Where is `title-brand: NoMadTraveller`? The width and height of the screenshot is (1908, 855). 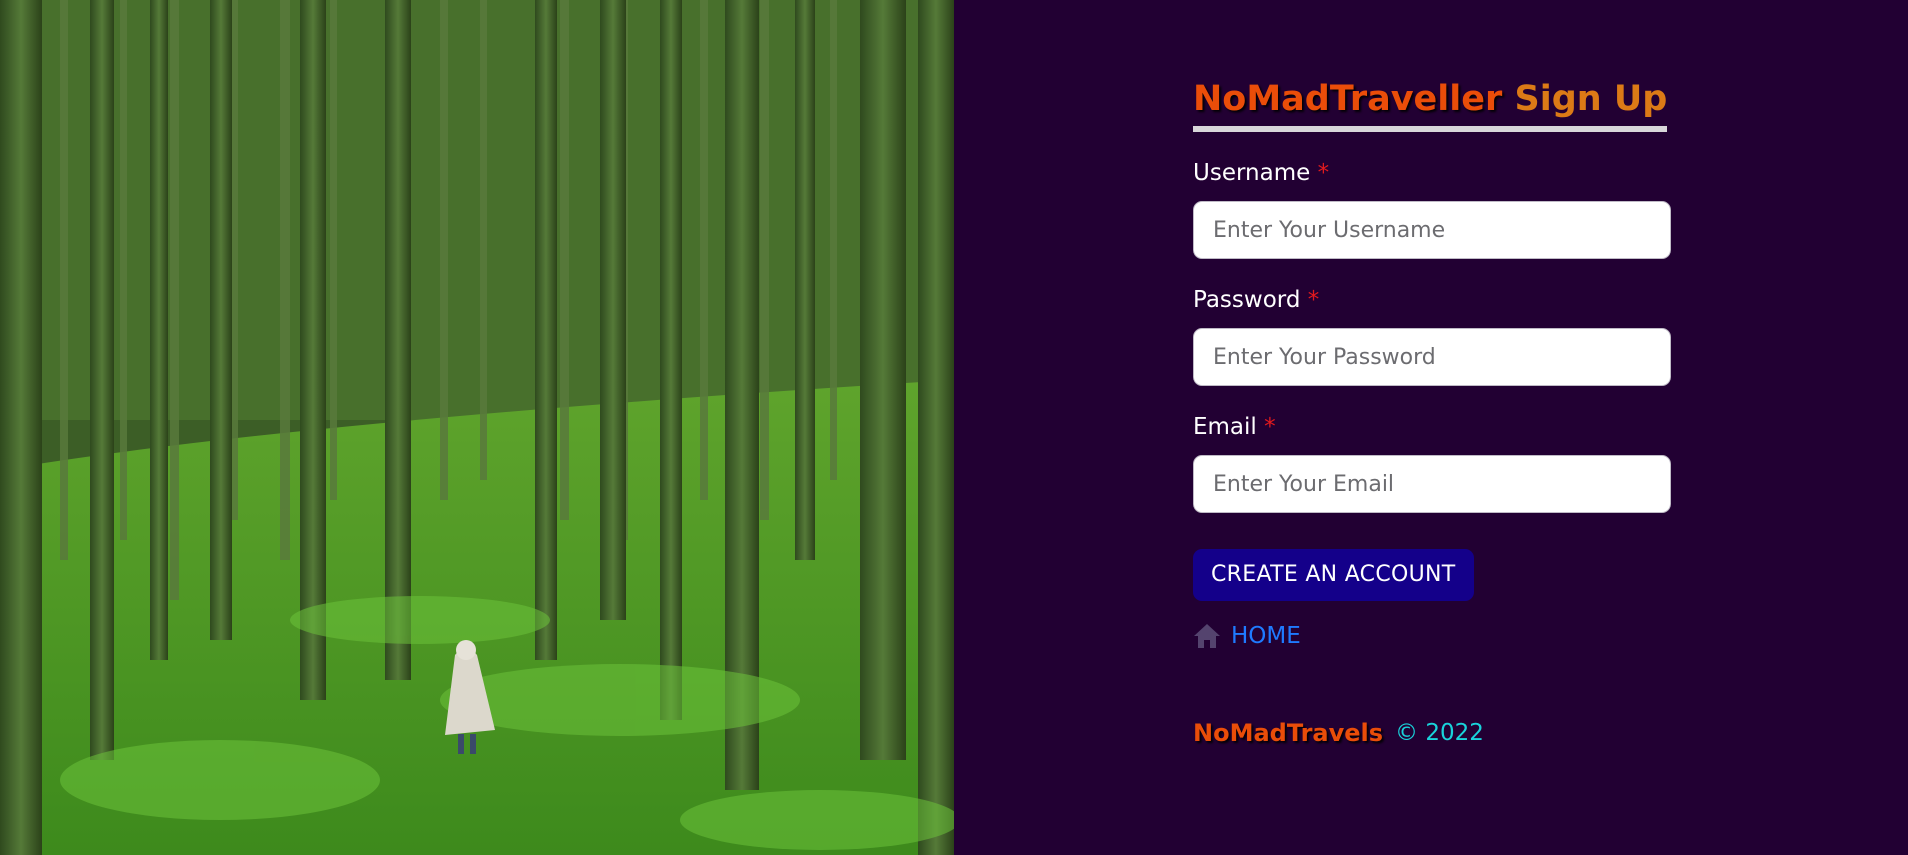 title-brand: NoMadTraveller is located at coordinates (1348, 99).